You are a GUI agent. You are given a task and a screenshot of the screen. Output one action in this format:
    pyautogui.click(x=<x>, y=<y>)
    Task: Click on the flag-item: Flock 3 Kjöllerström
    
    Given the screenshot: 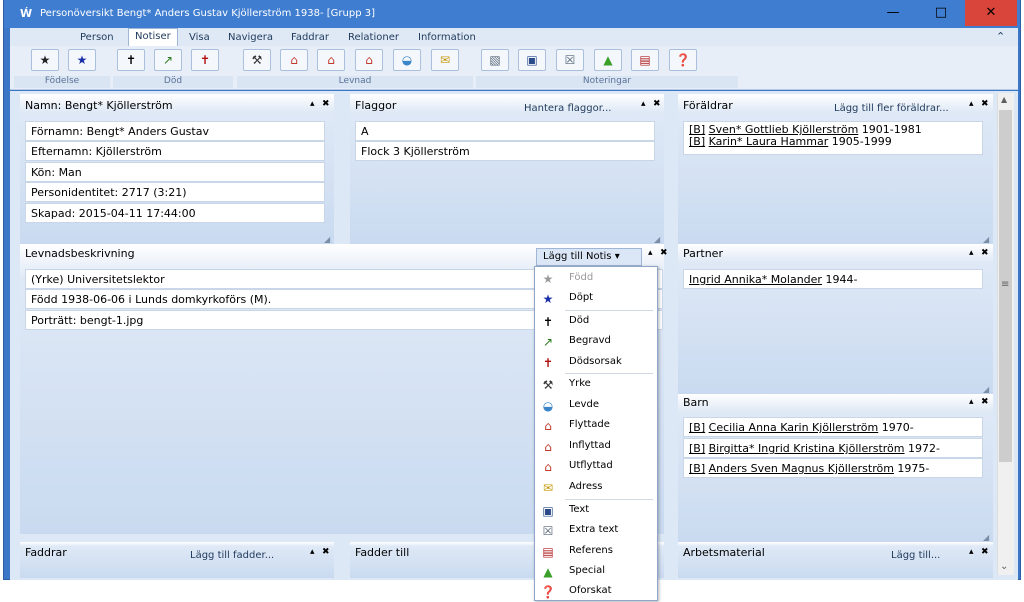 What is the action you would take?
    pyautogui.click(x=505, y=151)
    